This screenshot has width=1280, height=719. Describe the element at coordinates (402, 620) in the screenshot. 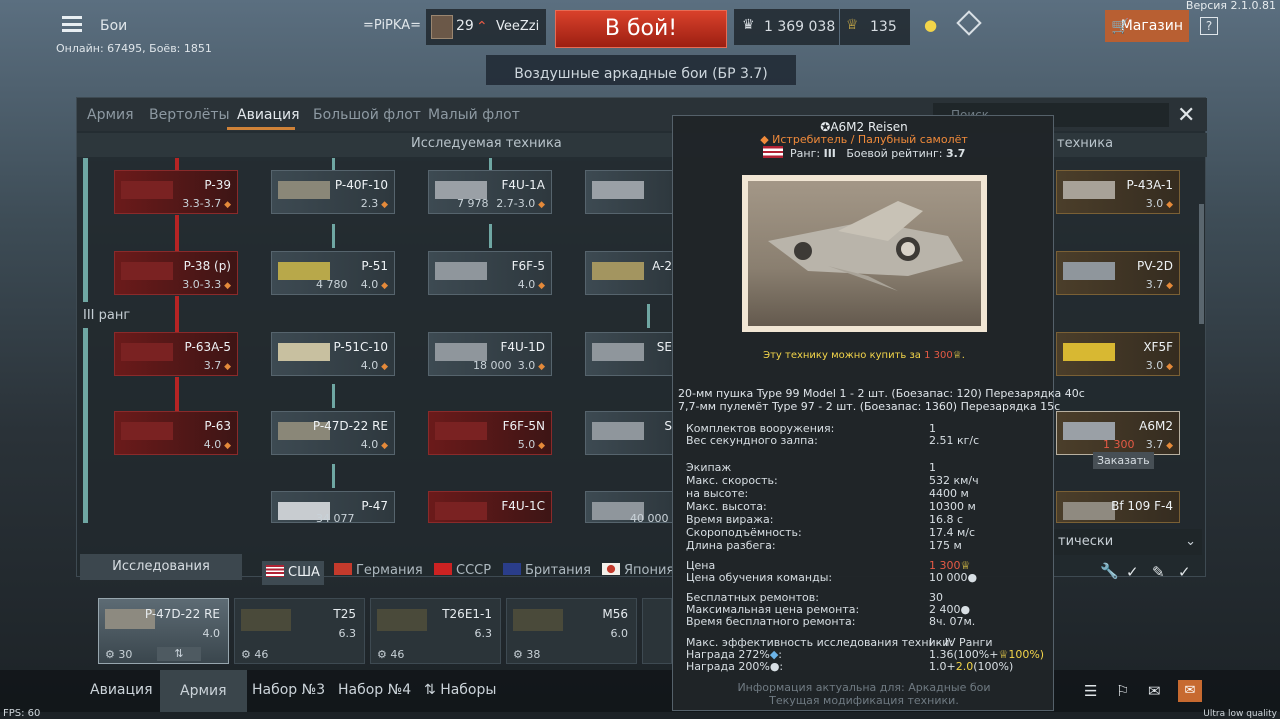

I see `tank-icon` at that location.